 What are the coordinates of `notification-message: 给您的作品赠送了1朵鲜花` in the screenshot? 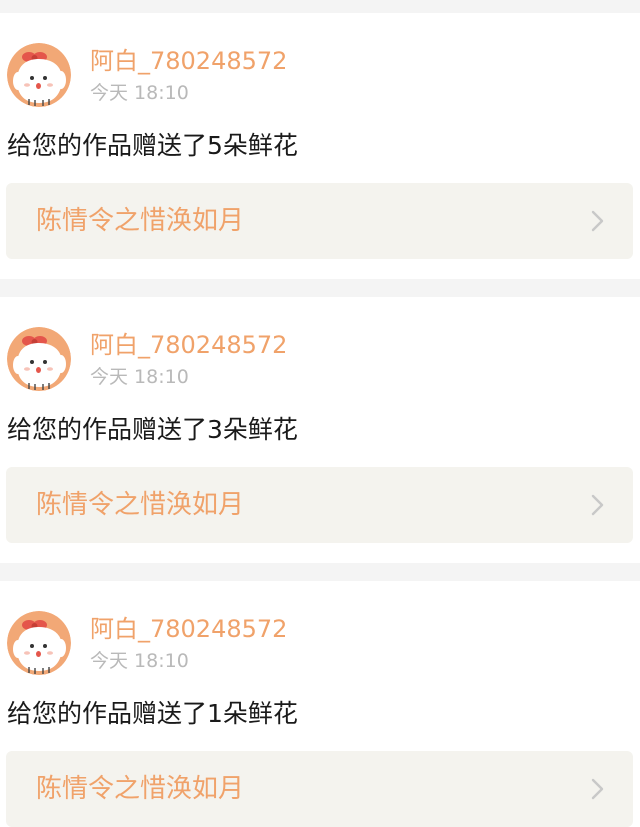 It's located at (152, 713).